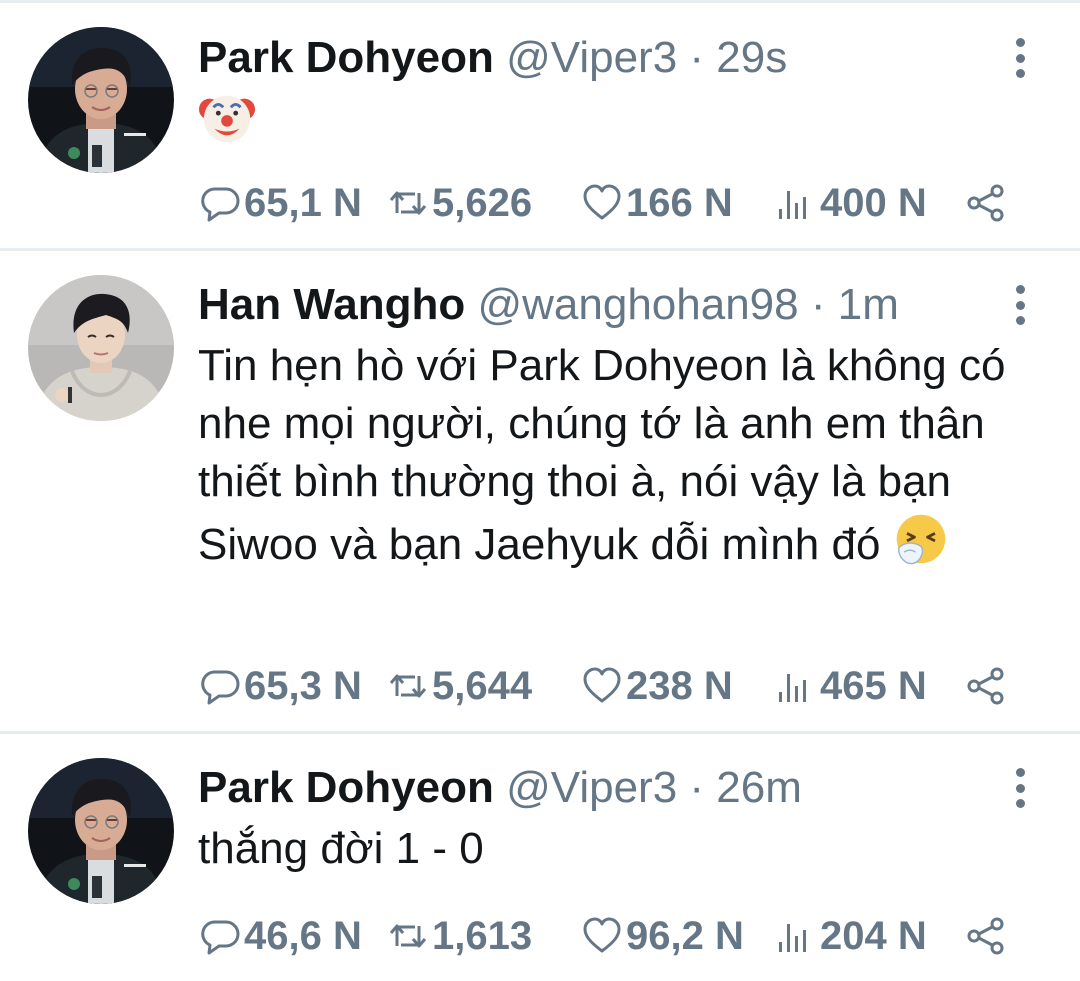  I want to click on retweet-count: 5,626, so click(482, 203).